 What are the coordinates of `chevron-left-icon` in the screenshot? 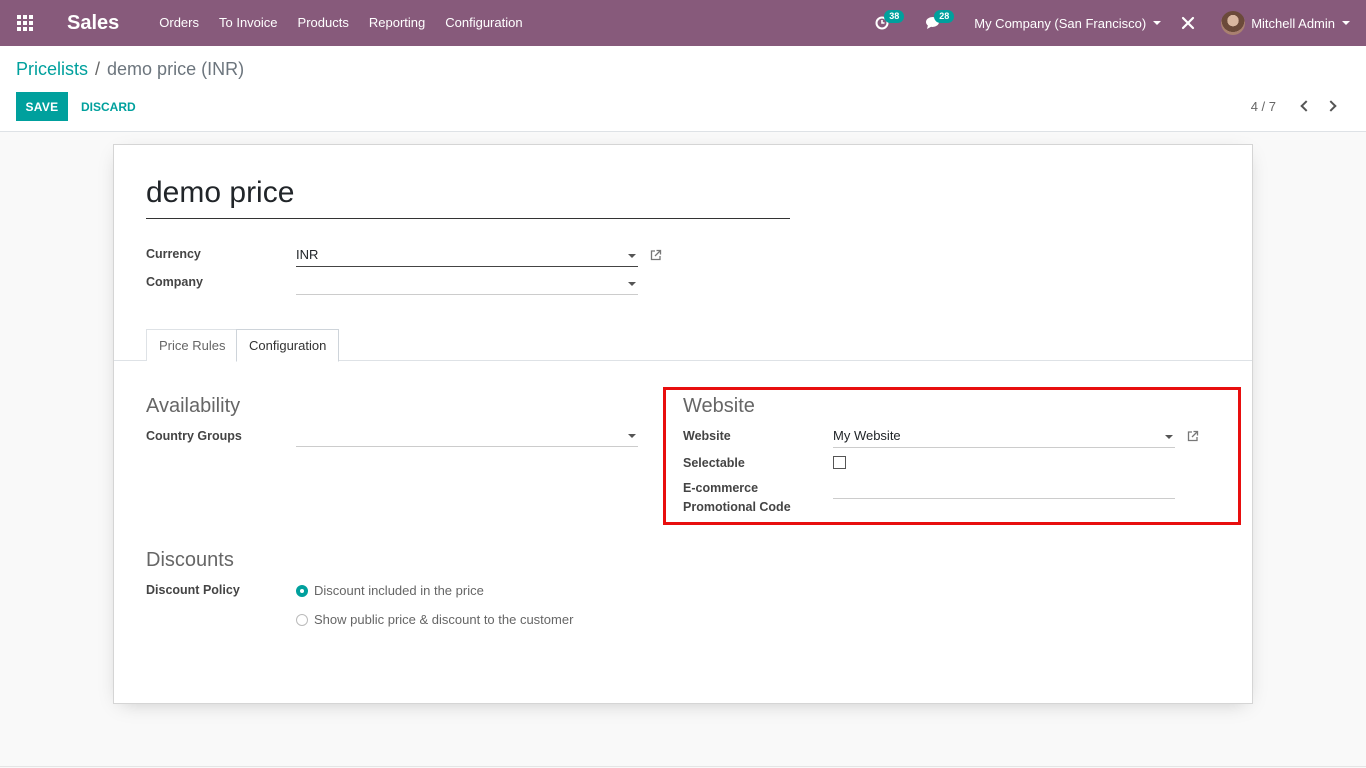 It's located at (1305, 106).